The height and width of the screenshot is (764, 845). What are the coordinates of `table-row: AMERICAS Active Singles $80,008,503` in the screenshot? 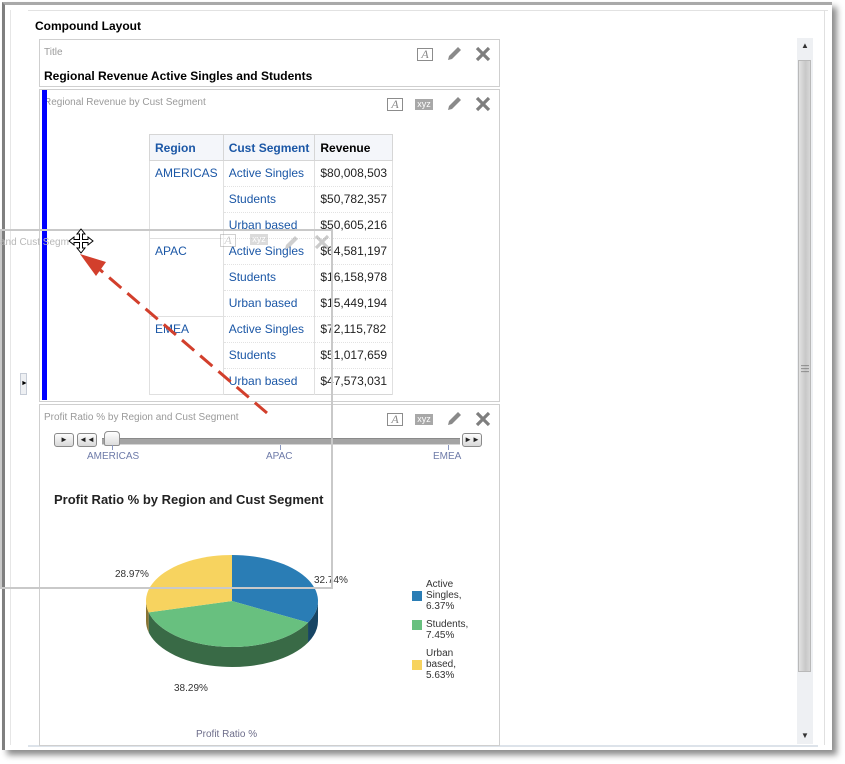 It's located at (271, 199).